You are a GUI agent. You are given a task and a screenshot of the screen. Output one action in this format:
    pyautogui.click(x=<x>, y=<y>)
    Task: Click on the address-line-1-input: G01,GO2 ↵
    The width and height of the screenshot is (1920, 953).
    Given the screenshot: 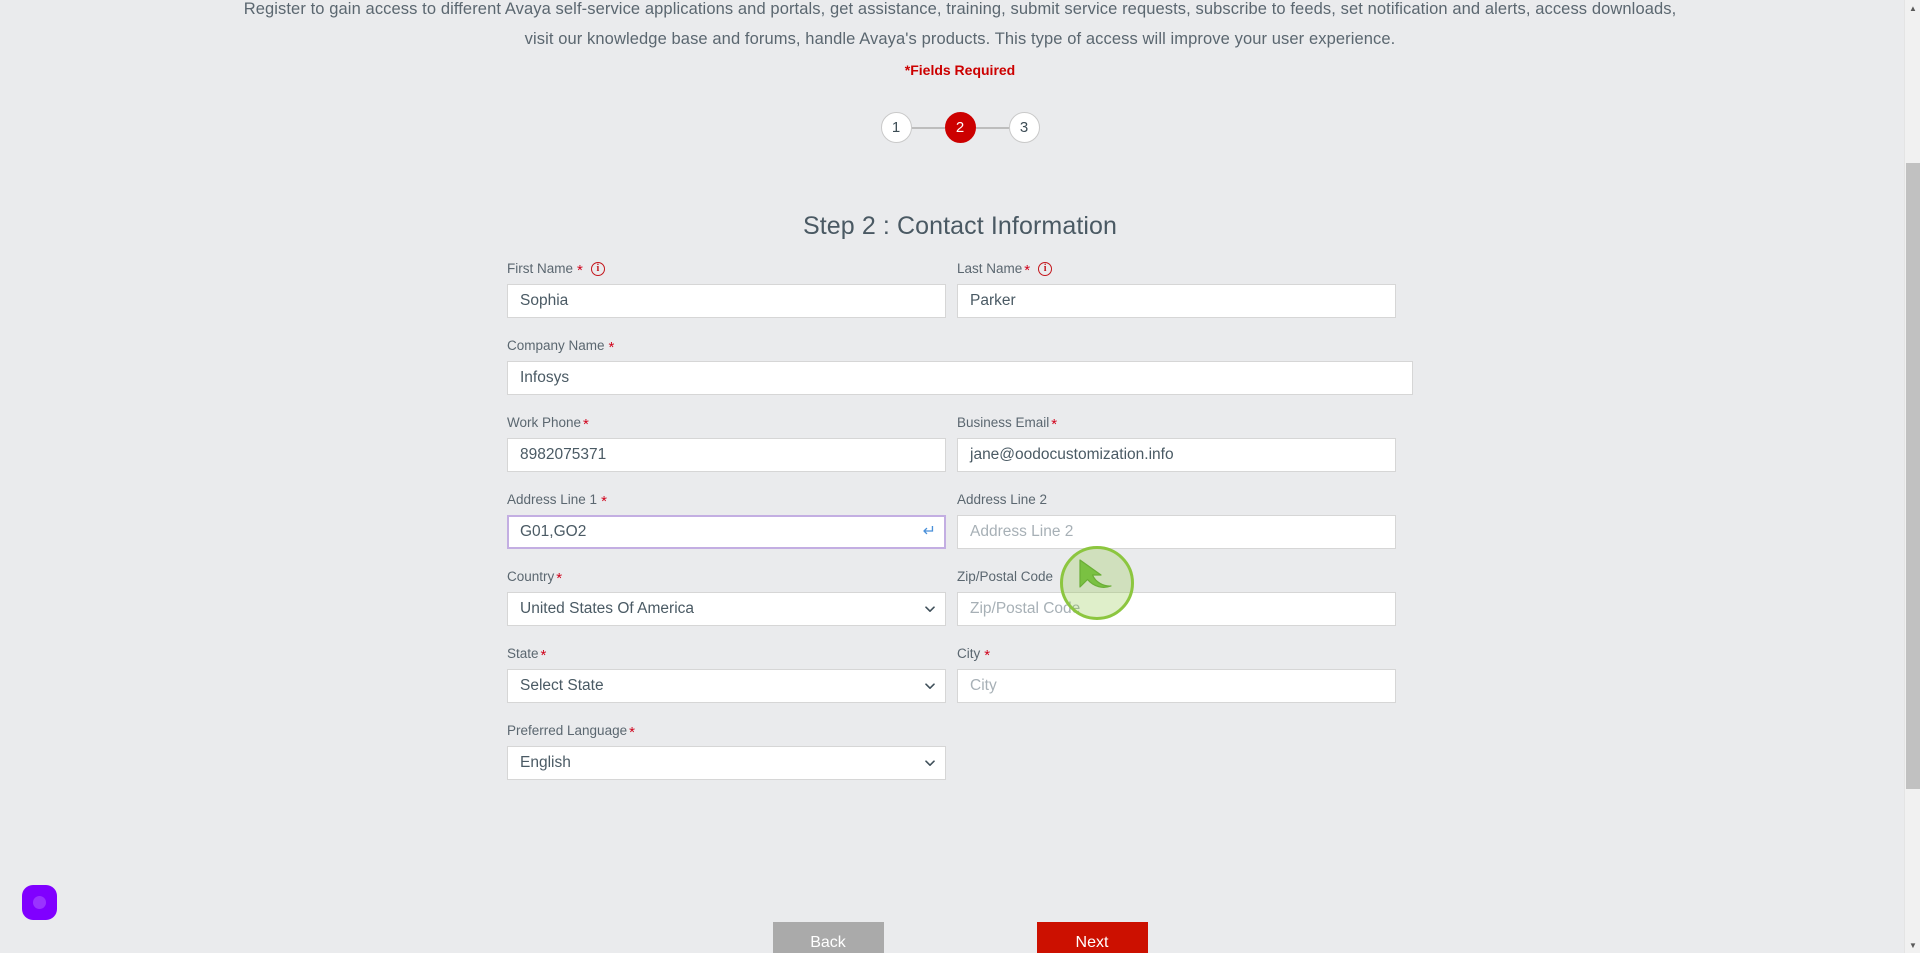 What is the action you would take?
    pyautogui.click(x=726, y=532)
    